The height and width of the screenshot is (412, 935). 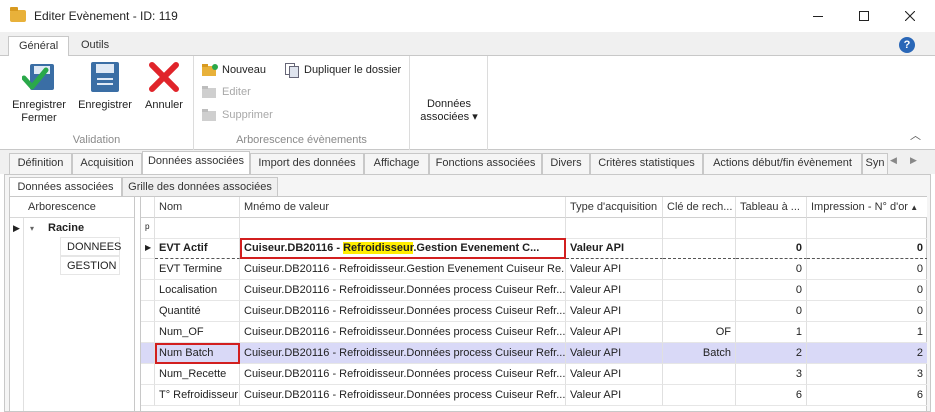 I want to click on grid-cell-nom: EVT Actif, so click(x=197, y=248).